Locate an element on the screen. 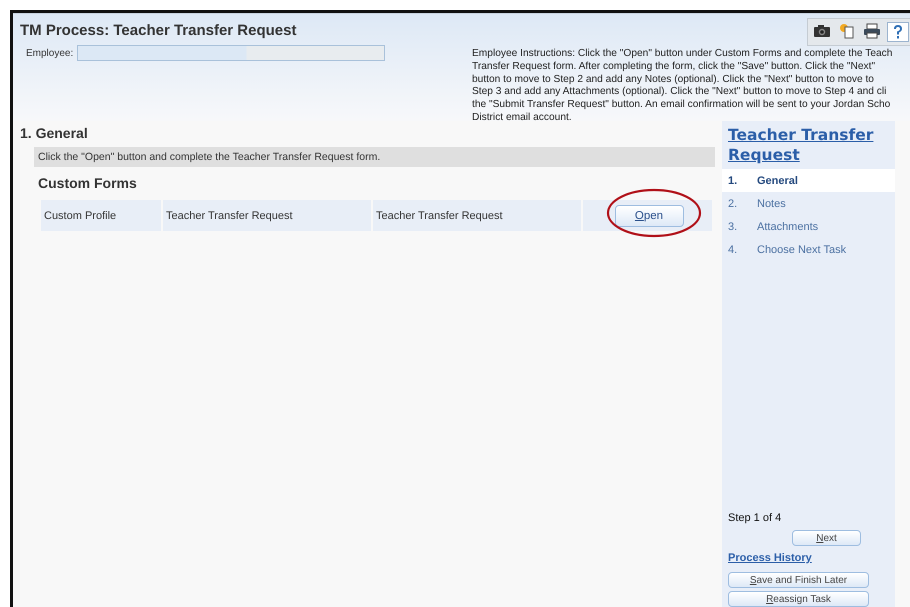 This screenshot has width=910, height=607. step-number: 2. is located at coordinates (733, 204).